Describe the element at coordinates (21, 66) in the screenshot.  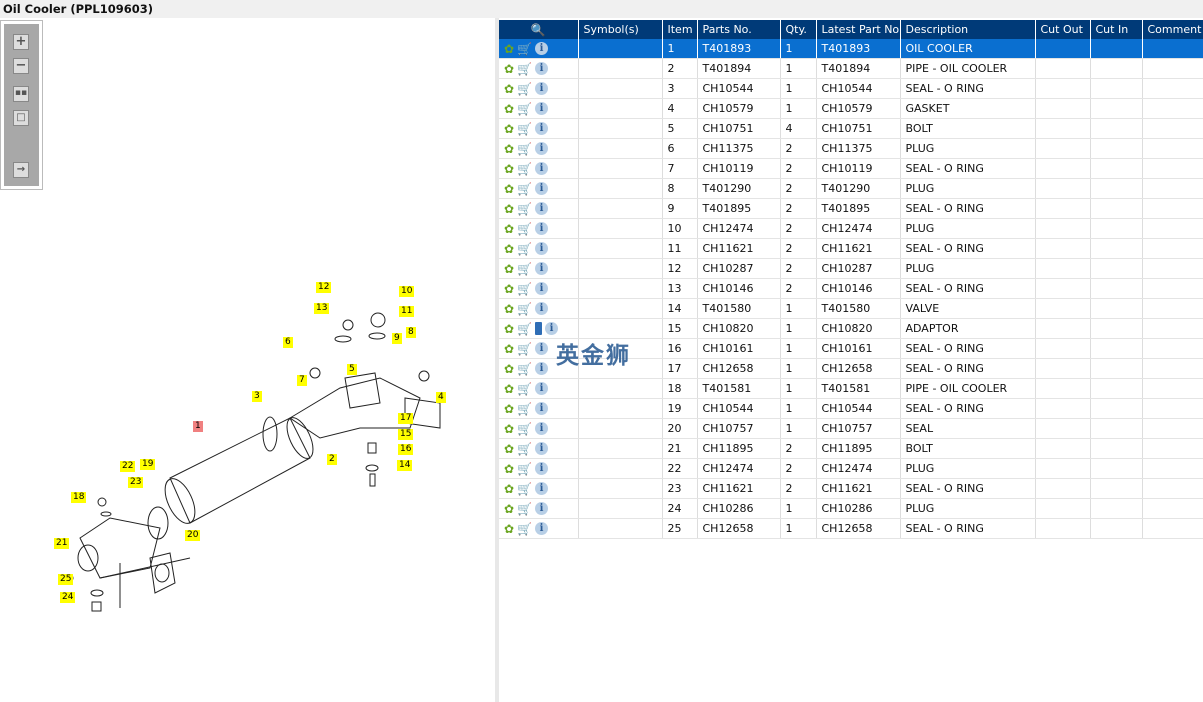
I see `zoom-out-button: −` at that location.